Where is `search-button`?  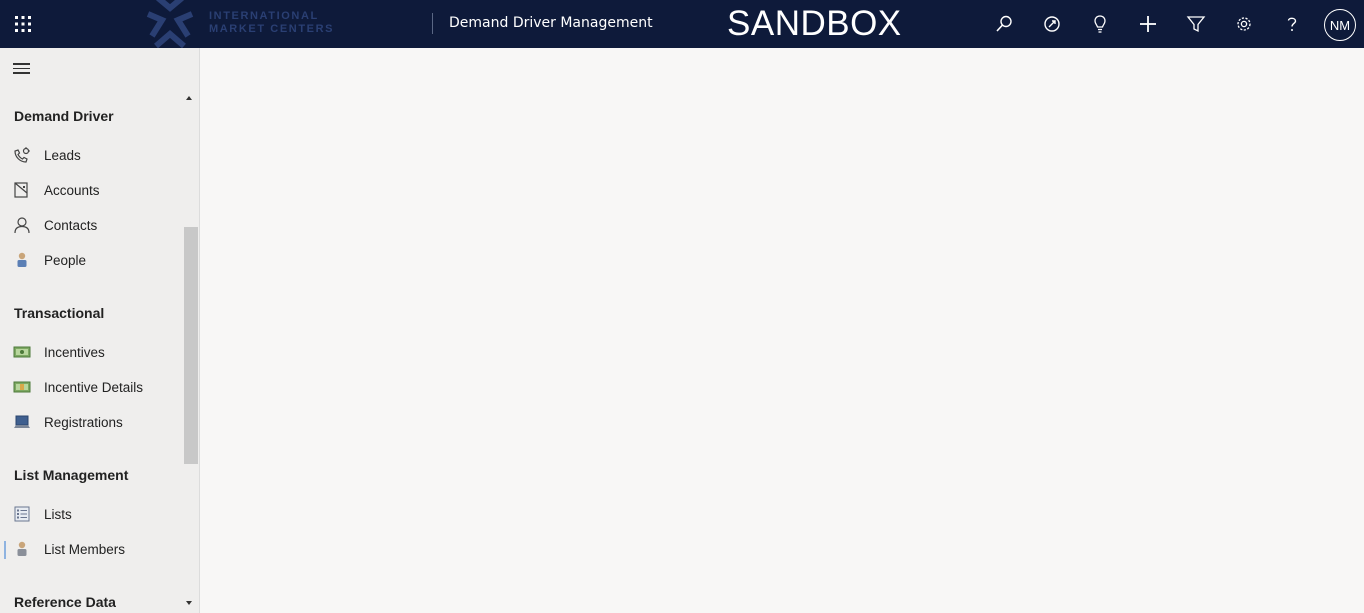
search-button is located at coordinates (1004, 24).